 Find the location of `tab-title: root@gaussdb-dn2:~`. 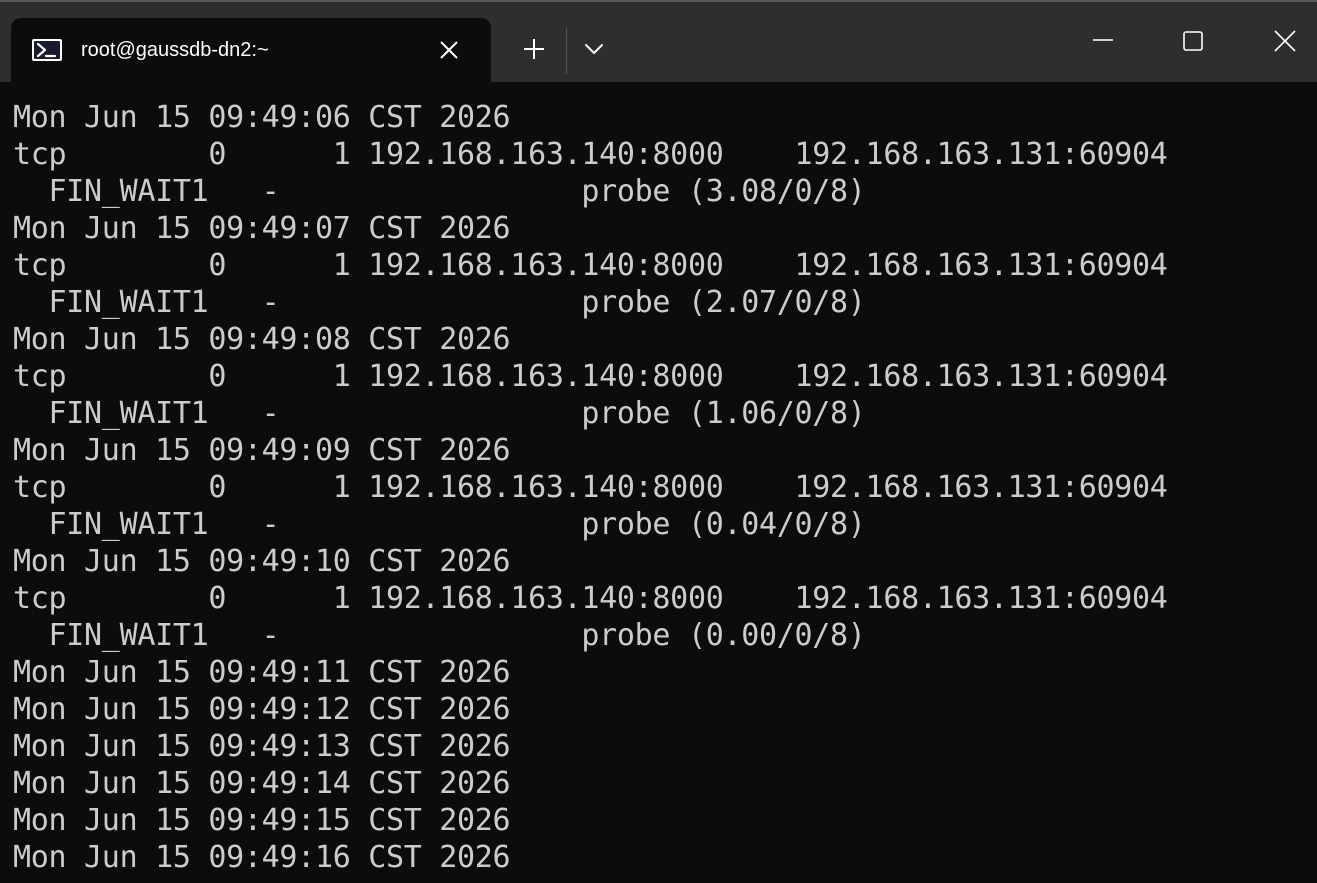

tab-title: root@gaussdb-dn2:~ is located at coordinates (175, 50).